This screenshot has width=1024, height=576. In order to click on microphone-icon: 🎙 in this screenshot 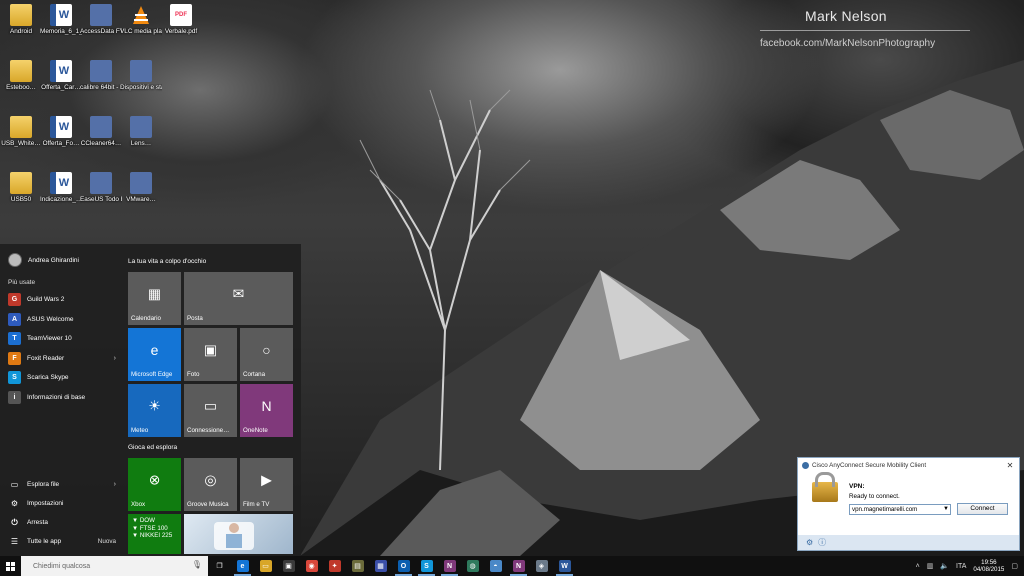, I will do `click(197, 564)`.